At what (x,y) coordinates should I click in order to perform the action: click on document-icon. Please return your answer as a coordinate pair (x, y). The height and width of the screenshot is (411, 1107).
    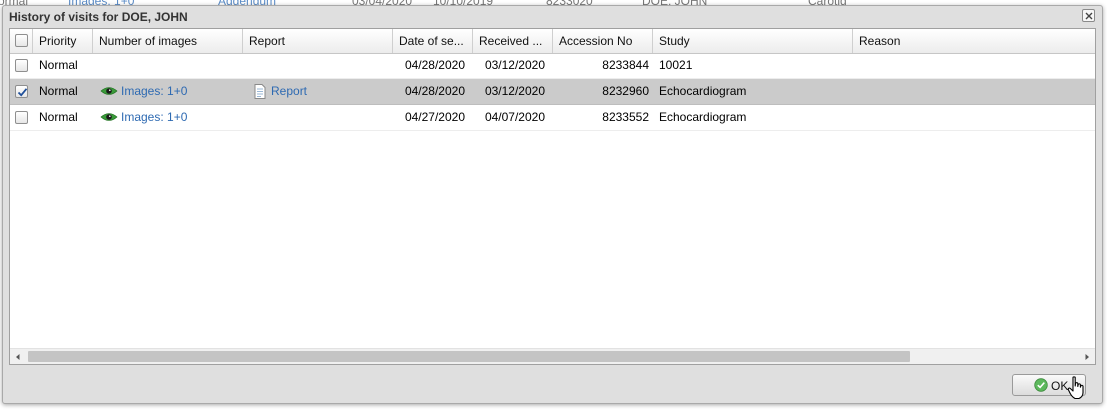
    Looking at the image, I should click on (260, 91).